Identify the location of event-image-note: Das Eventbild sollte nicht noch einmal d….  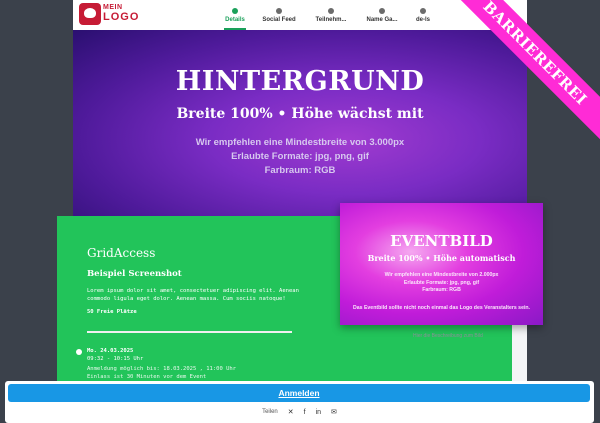
(441, 308).